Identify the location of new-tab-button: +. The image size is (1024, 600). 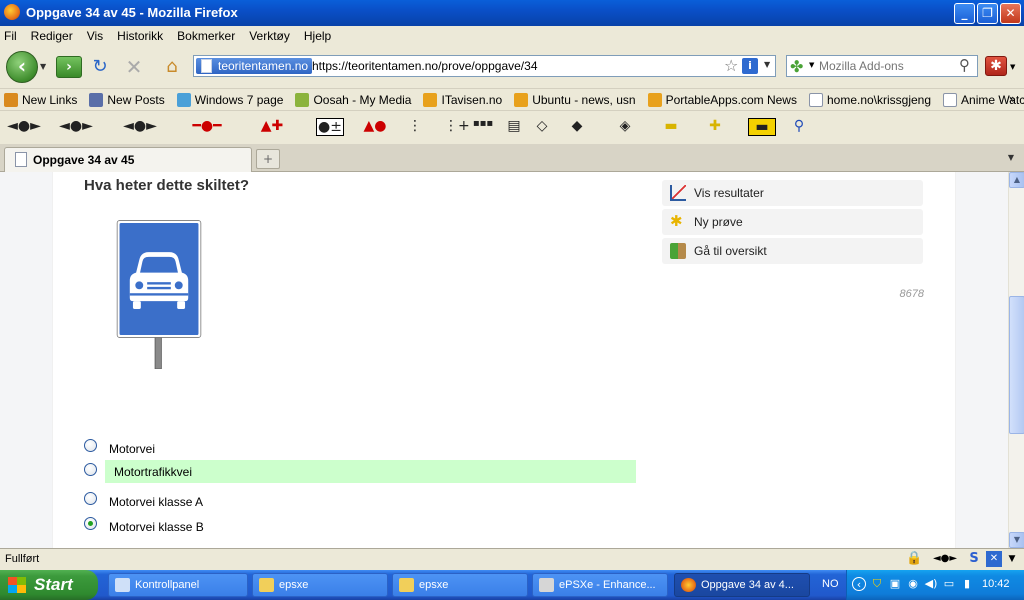
(268, 159).